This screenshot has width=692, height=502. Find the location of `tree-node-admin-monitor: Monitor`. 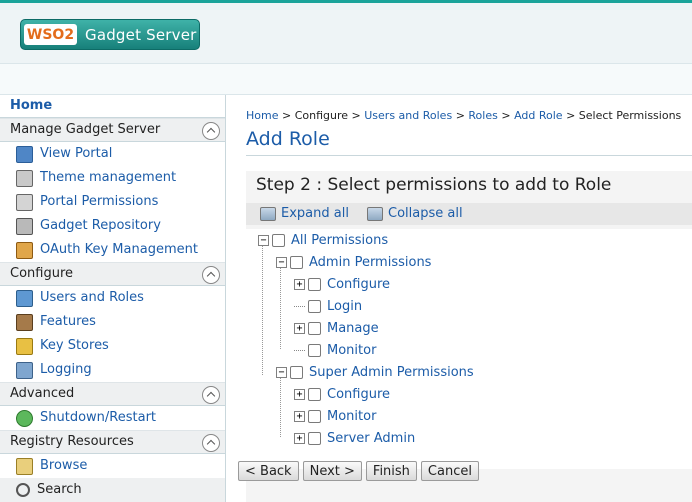

tree-node-admin-monitor: Monitor is located at coordinates (335, 350).